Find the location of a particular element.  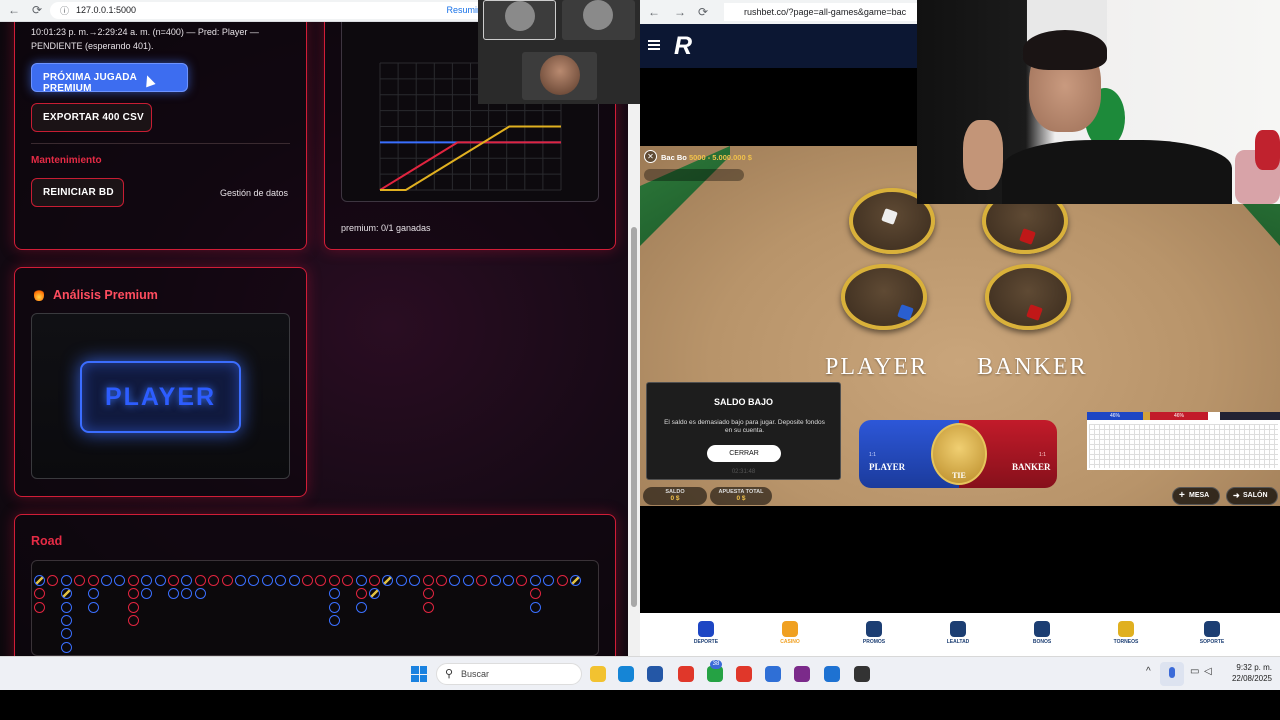

left-scrollbar is located at coordinates (634, 339).